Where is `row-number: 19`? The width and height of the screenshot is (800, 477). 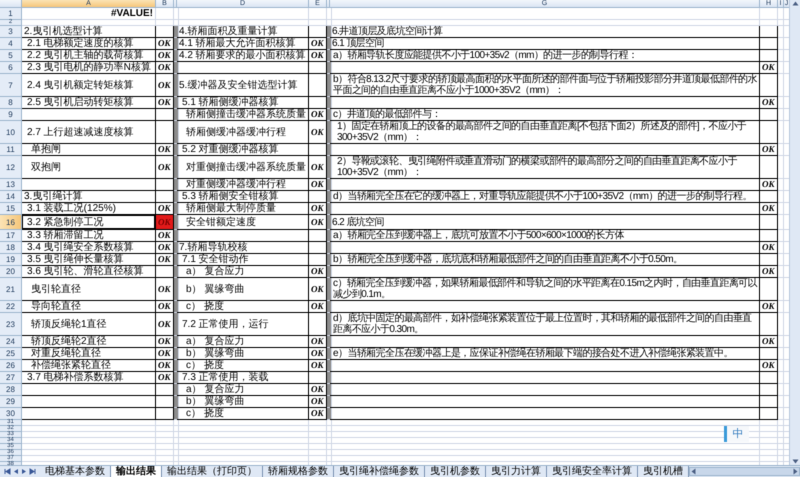 row-number: 19 is located at coordinates (11, 260).